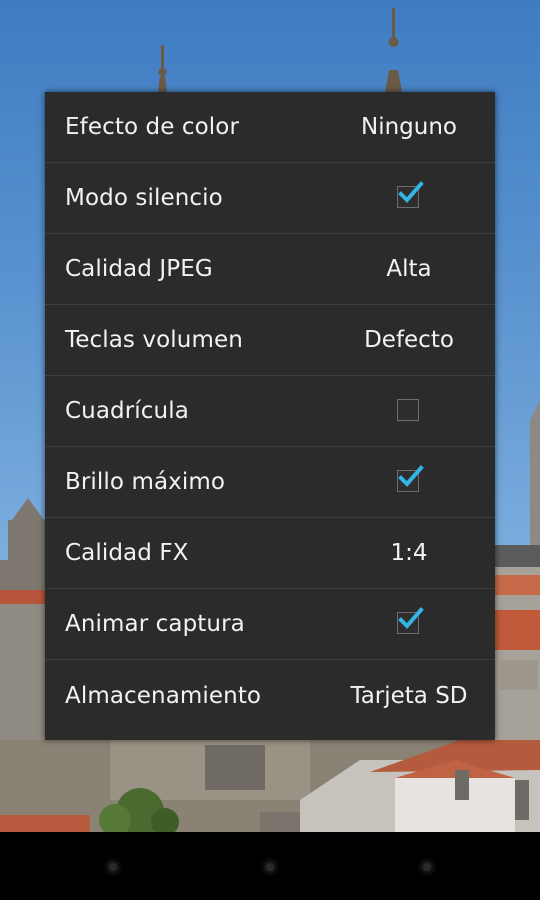 The width and height of the screenshot is (540, 900). What do you see at coordinates (270, 553) in the screenshot?
I see `setting-row-fx-quality: Calidad FX 1:4` at bounding box center [270, 553].